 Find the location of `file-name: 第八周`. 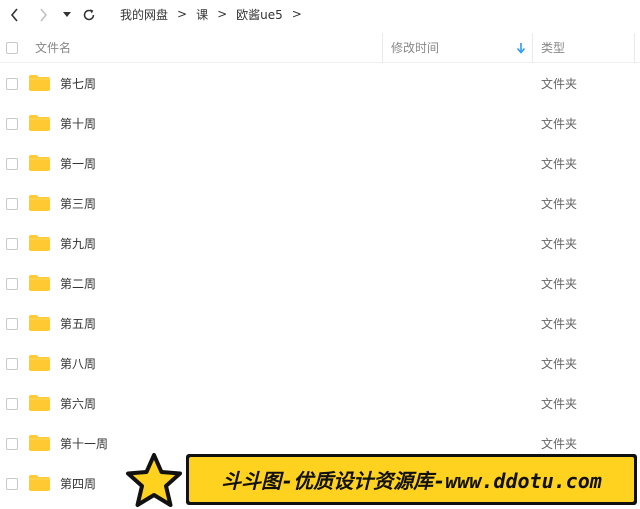

file-name: 第八周 is located at coordinates (78, 364).